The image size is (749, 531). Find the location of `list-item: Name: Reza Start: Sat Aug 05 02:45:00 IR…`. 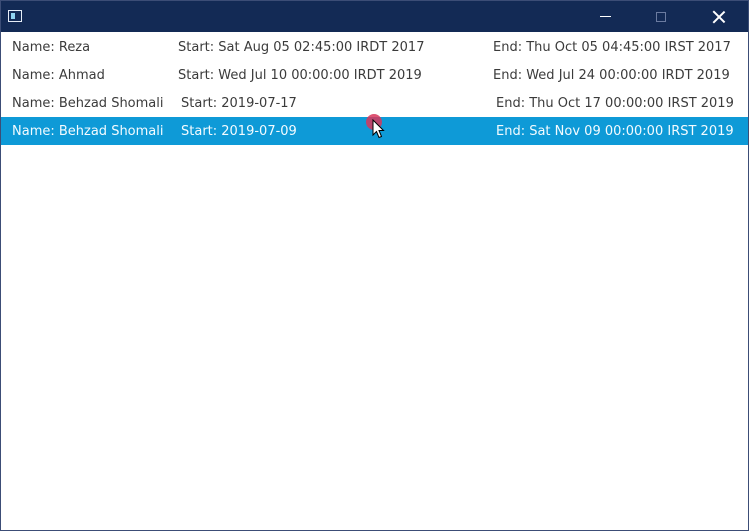

list-item: Name: Reza Start: Sat Aug 05 02:45:00 IR… is located at coordinates (374, 47).